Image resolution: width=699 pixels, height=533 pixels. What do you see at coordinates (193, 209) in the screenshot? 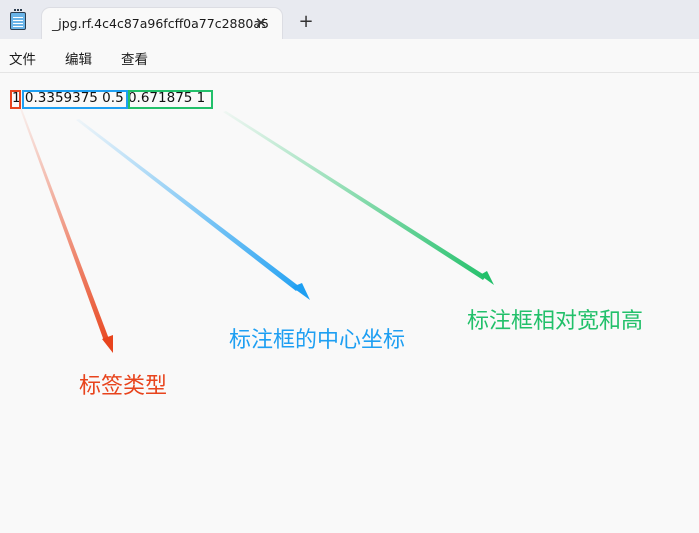
I see `arrow-blue` at bounding box center [193, 209].